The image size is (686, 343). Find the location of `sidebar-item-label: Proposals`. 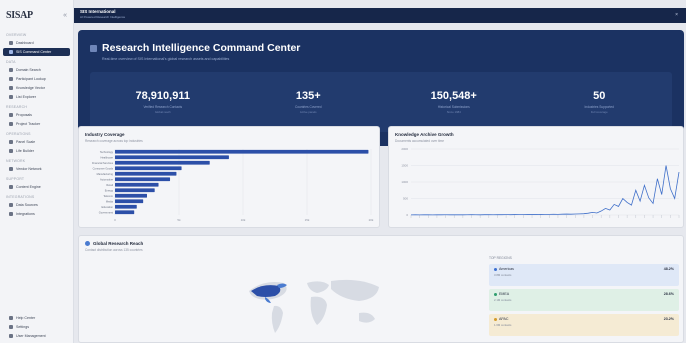

sidebar-item-label: Proposals is located at coordinates (24, 115).